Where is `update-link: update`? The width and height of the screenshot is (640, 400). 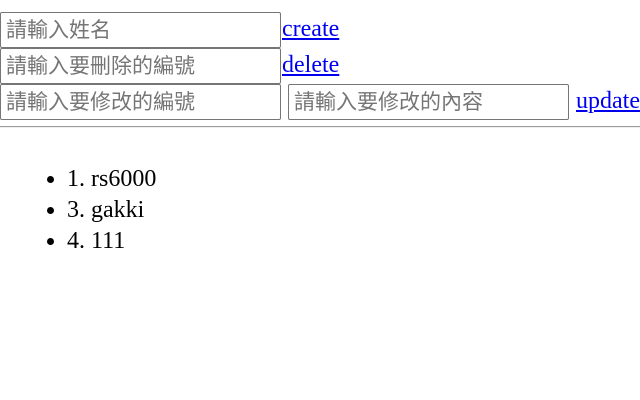
update-link: update is located at coordinates (608, 101).